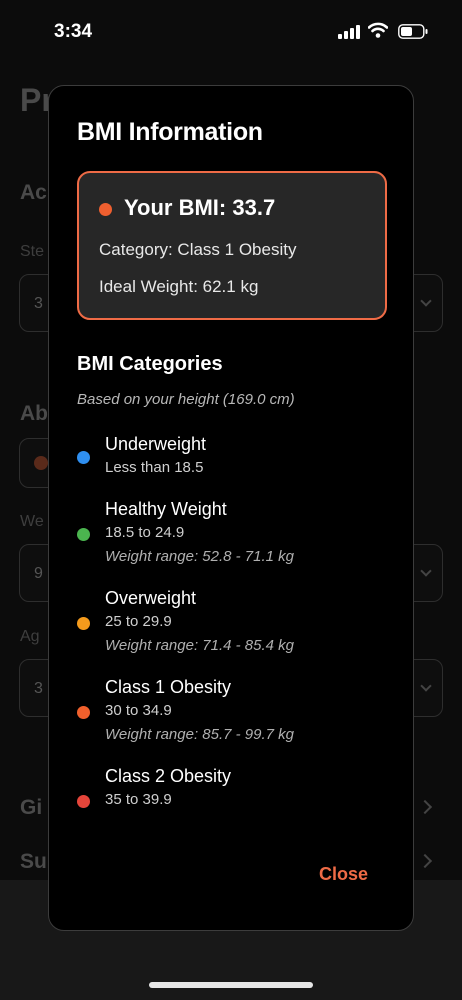 This screenshot has width=462, height=1000. Describe the element at coordinates (33, 192) in the screenshot. I see `background-section-heading: Ac` at that location.